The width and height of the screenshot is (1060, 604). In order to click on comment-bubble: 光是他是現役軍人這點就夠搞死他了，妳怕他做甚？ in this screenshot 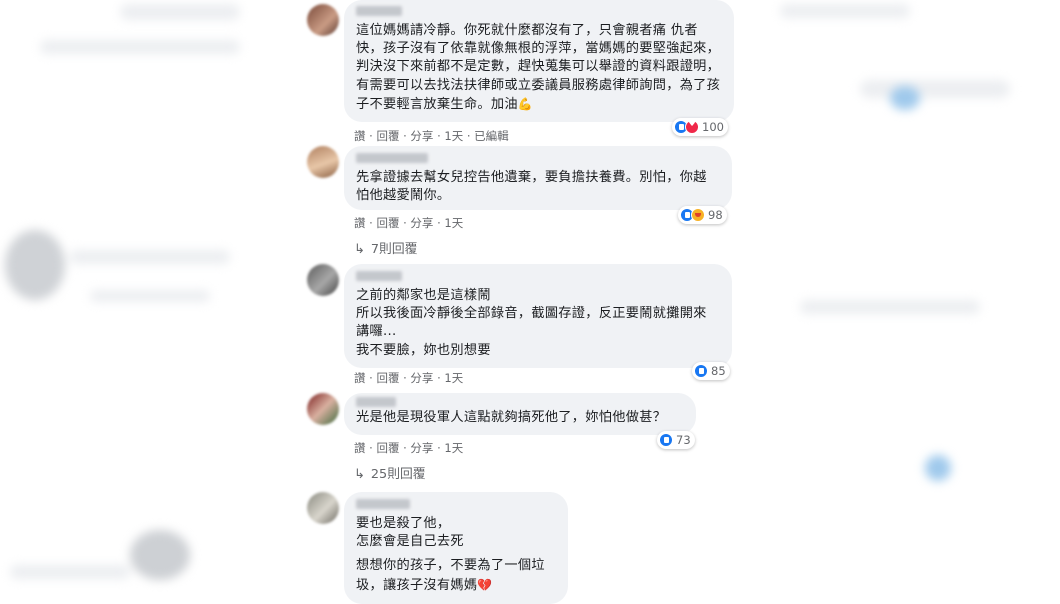, I will do `click(520, 414)`.